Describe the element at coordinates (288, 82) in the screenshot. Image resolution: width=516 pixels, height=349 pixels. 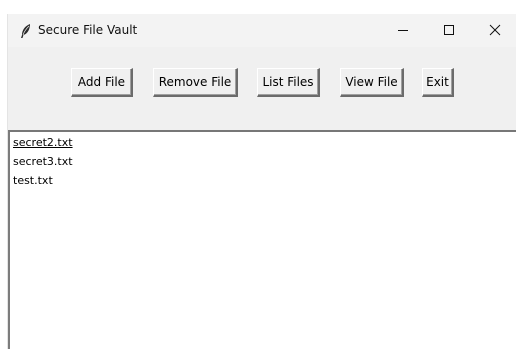
I see `list-files-button: List Files` at that location.